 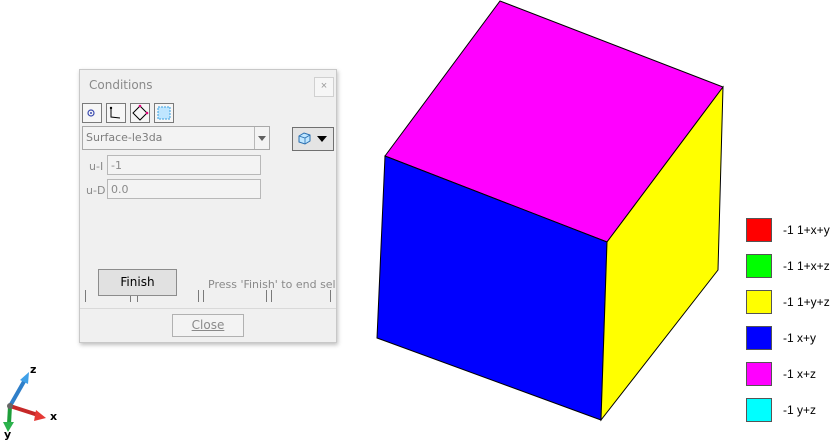 What do you see at coordinates (96, 166) in the screenshot?
I see `field-label-u-i: u-I` at bounding box center [96, 166].